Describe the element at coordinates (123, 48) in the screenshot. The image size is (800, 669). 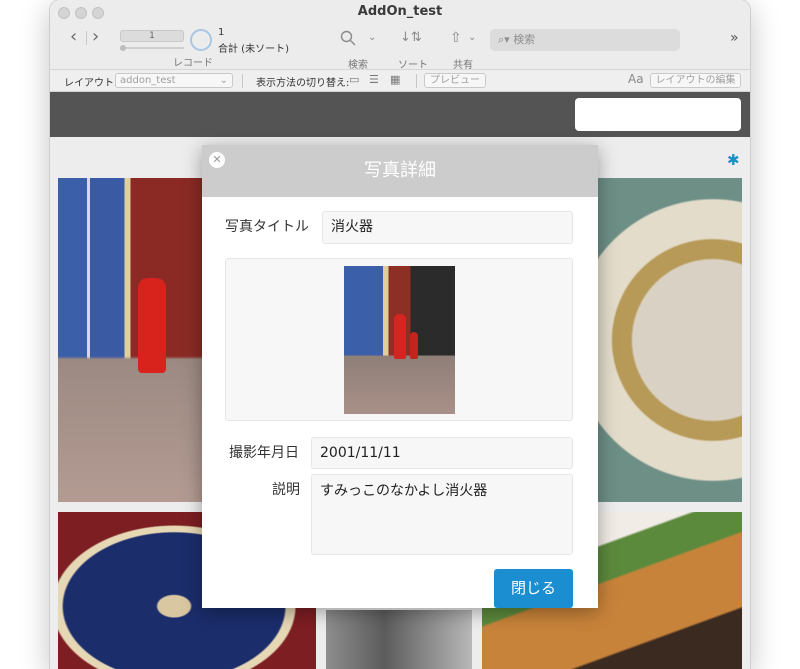
I see `record-slider-thumb` at that location.